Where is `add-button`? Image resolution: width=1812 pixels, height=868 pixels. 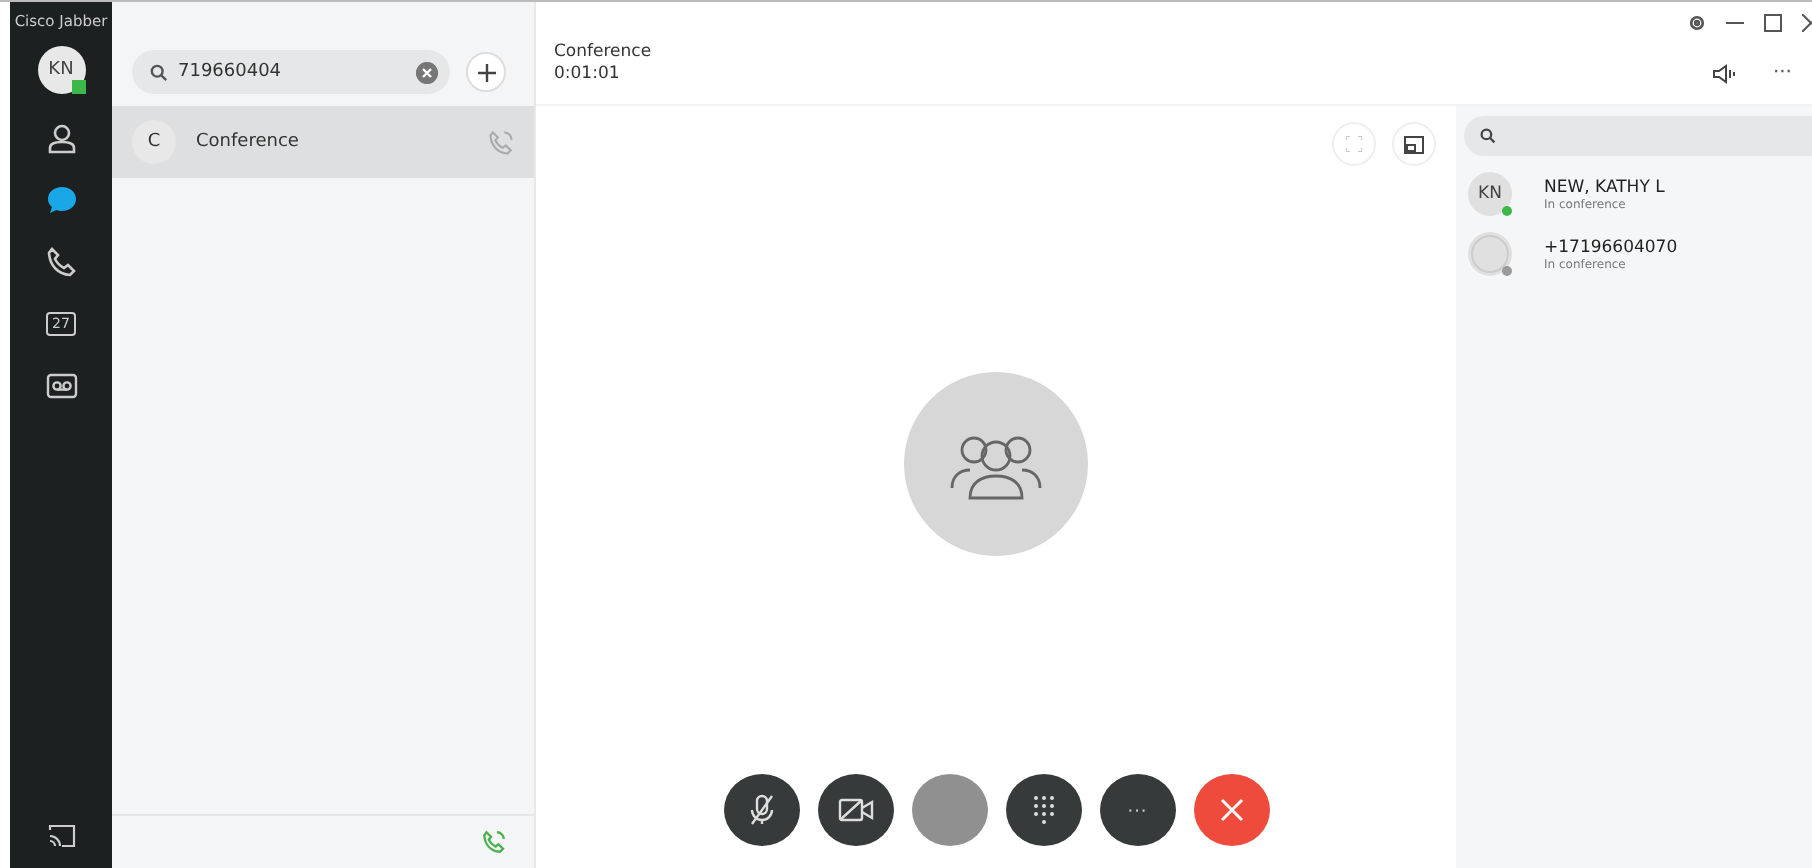 add-button is located at coordinates (486, 72).